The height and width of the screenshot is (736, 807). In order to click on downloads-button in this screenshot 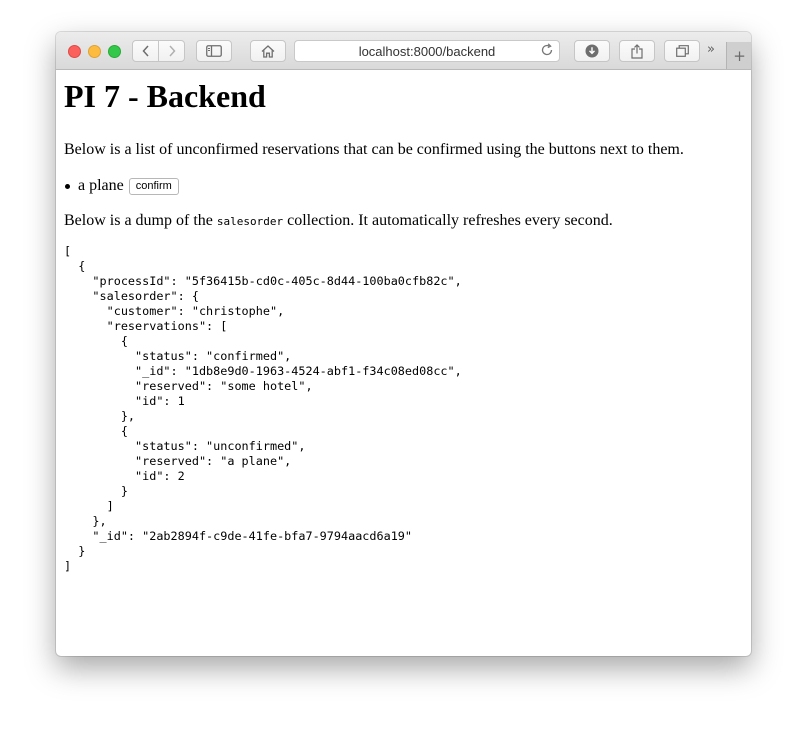, I will do `click(592, 51)`.